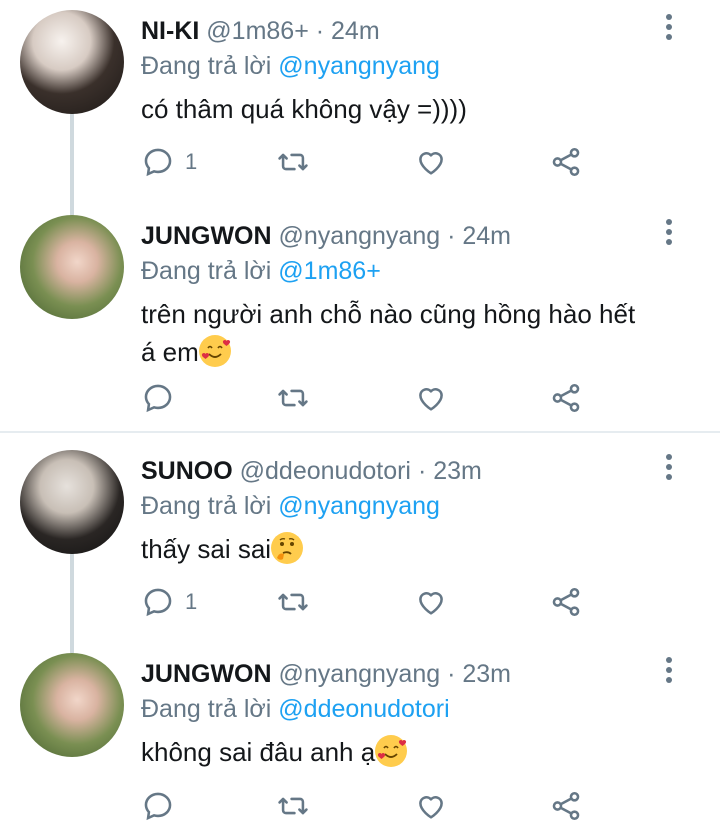 The height and width of the screenshot is (839, 720). I want to click on tweet-header: JUNGWON @nyangnyang · 24m, so click(395, 236).